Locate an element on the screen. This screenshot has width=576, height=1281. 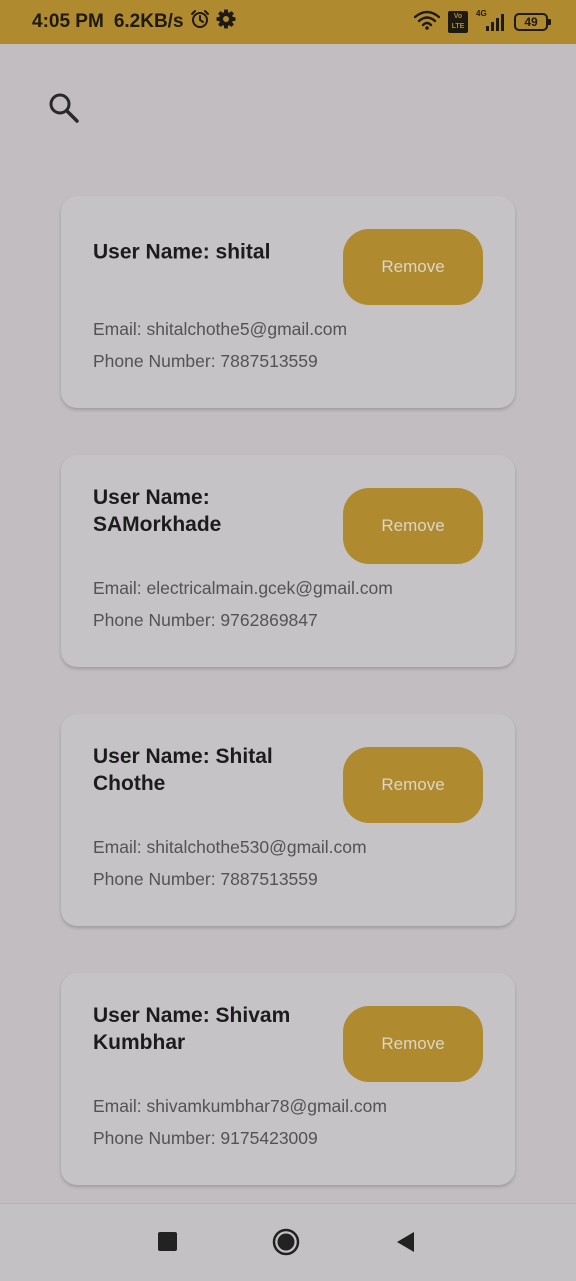
volte-icon: Vo LTE is located at coordinates (458, 22).